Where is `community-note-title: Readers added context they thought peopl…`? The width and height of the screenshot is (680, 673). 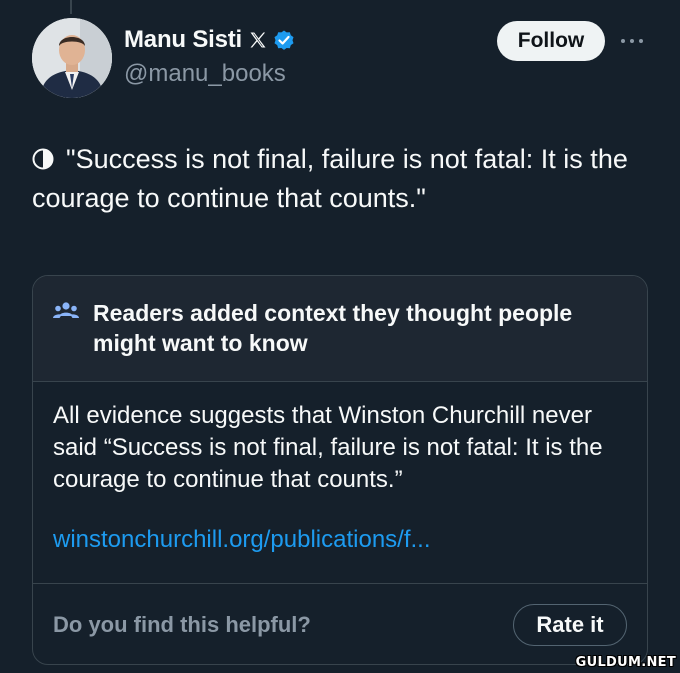 community-note-title: Readers added context they thought peopl… is located at coordinates (333, 328).